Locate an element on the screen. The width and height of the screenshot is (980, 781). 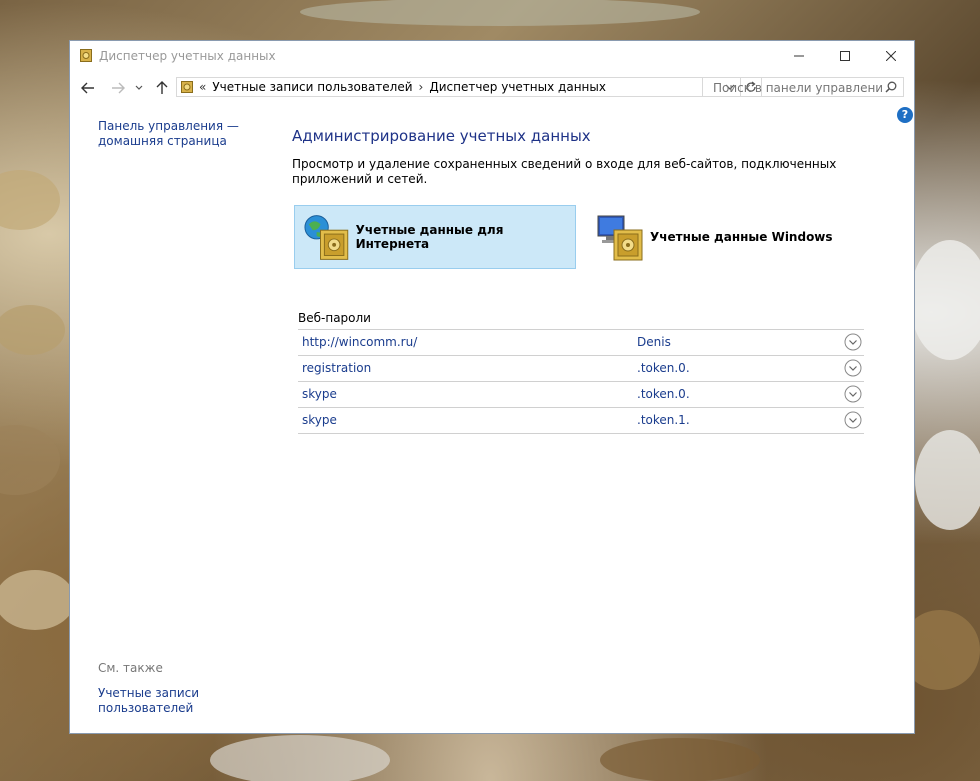
recent-locations-button is located at coordinates (139, 88).